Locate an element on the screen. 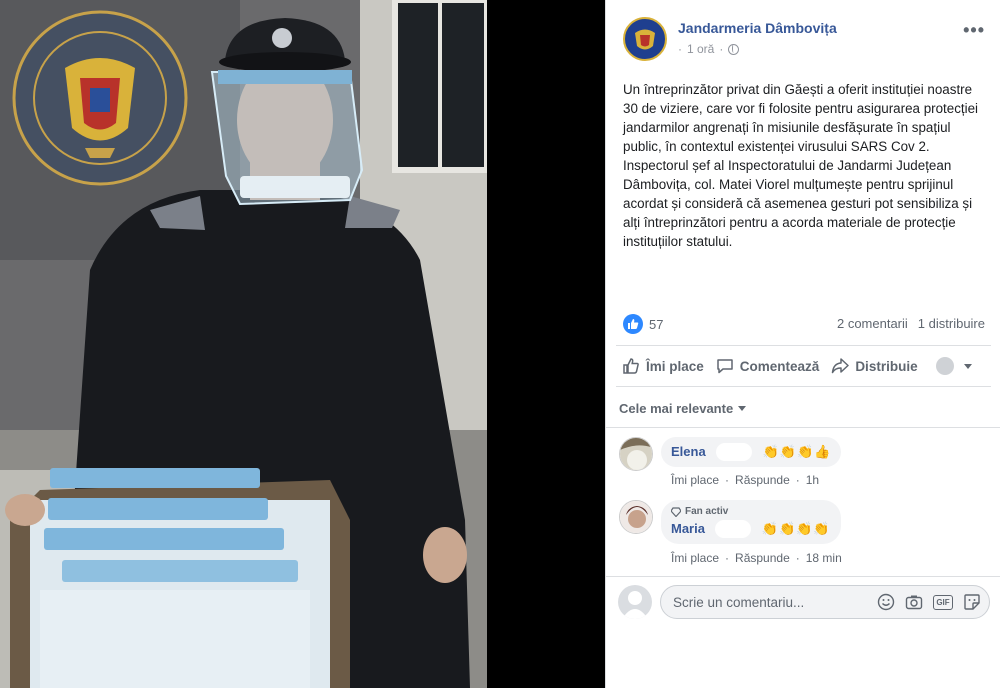 This screenshot has width=1000, height=688. comment-text: 👏👏👏👍 is located at coordinates (797, 451).